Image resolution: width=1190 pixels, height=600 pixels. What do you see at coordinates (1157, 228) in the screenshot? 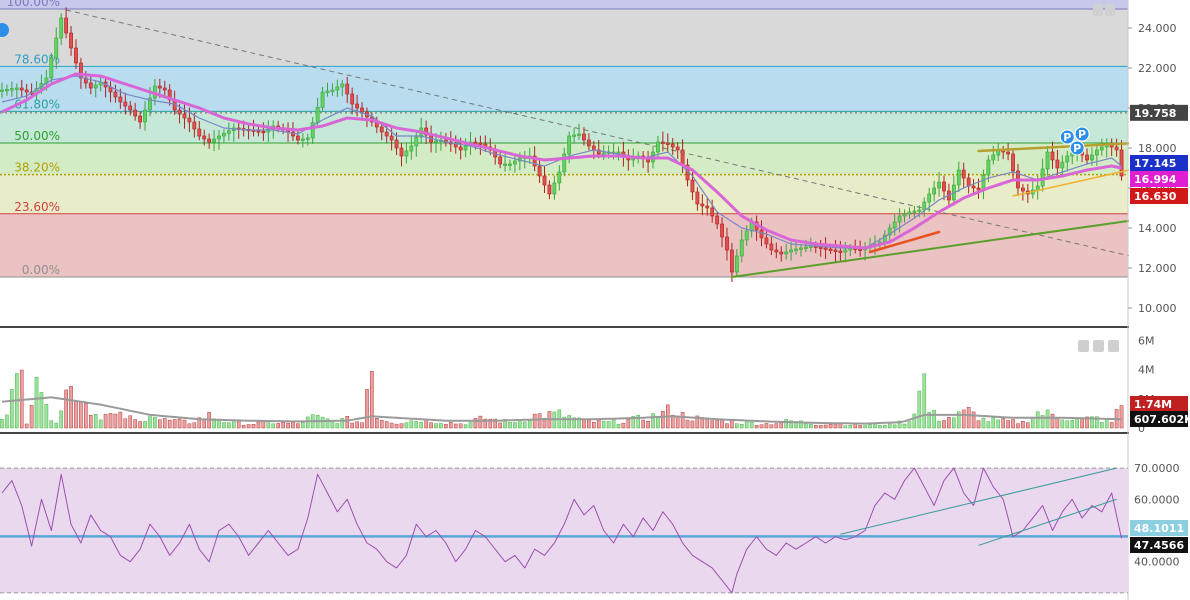
I see `price-tick-label: 14.000` at bounding box center [1157, 228].